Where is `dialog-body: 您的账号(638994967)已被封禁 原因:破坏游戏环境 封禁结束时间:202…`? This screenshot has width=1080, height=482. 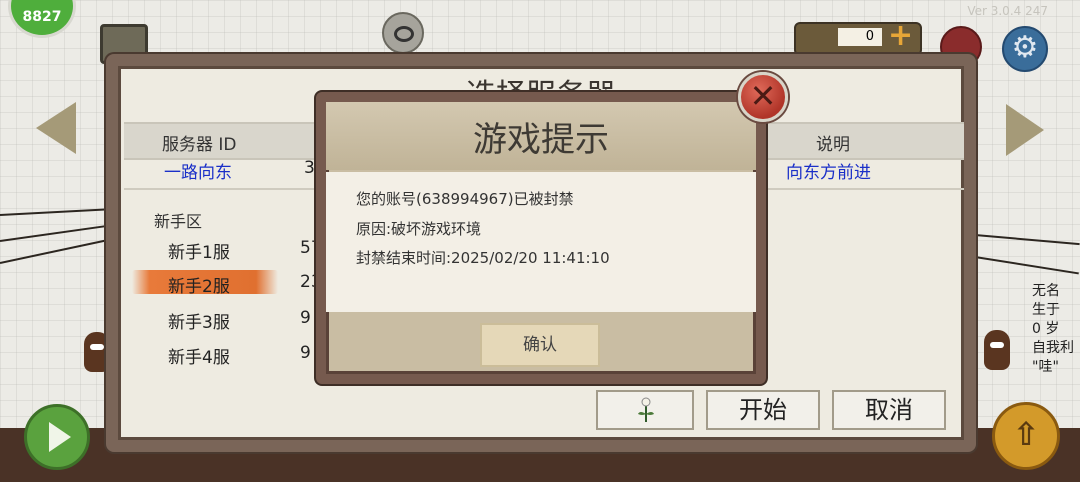
dialog-body: 您的账号(638994967)已被封禁 原因:破坏游戏环境 封禁结束时间:202… is located at coordinates (541, 242).